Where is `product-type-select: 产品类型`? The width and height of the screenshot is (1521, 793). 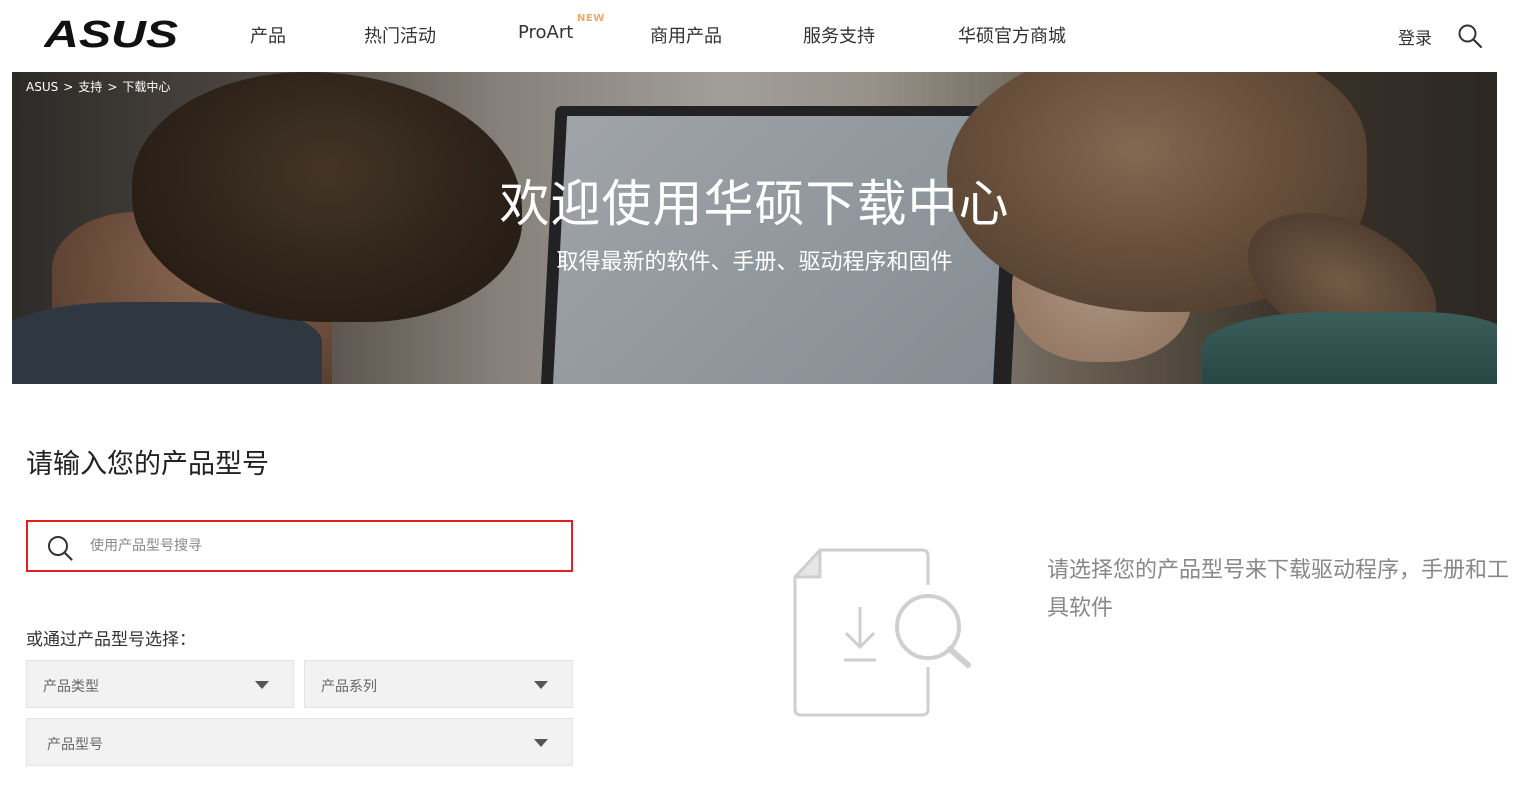
product-type-select: 产品类型 is located at coordinates (160, 684).